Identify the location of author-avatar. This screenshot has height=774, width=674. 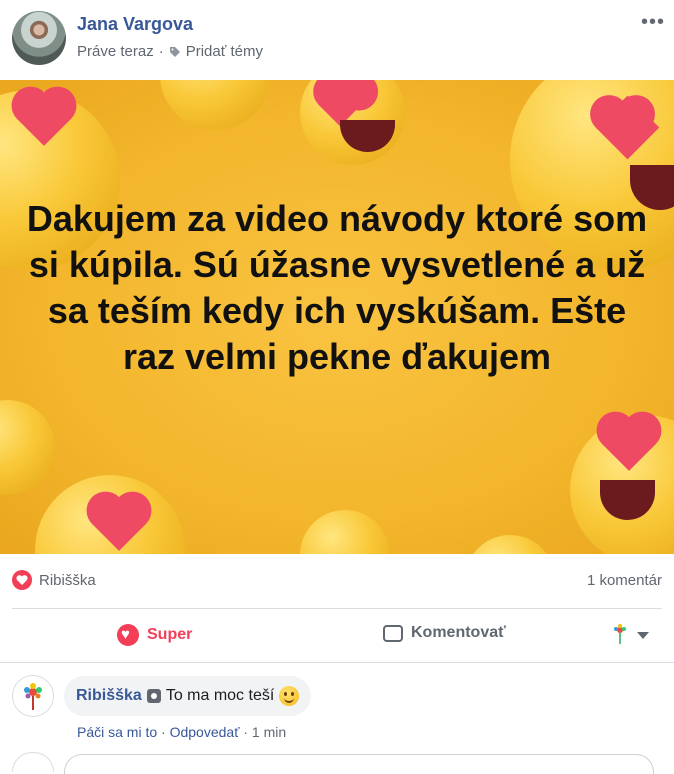
(39, 38).